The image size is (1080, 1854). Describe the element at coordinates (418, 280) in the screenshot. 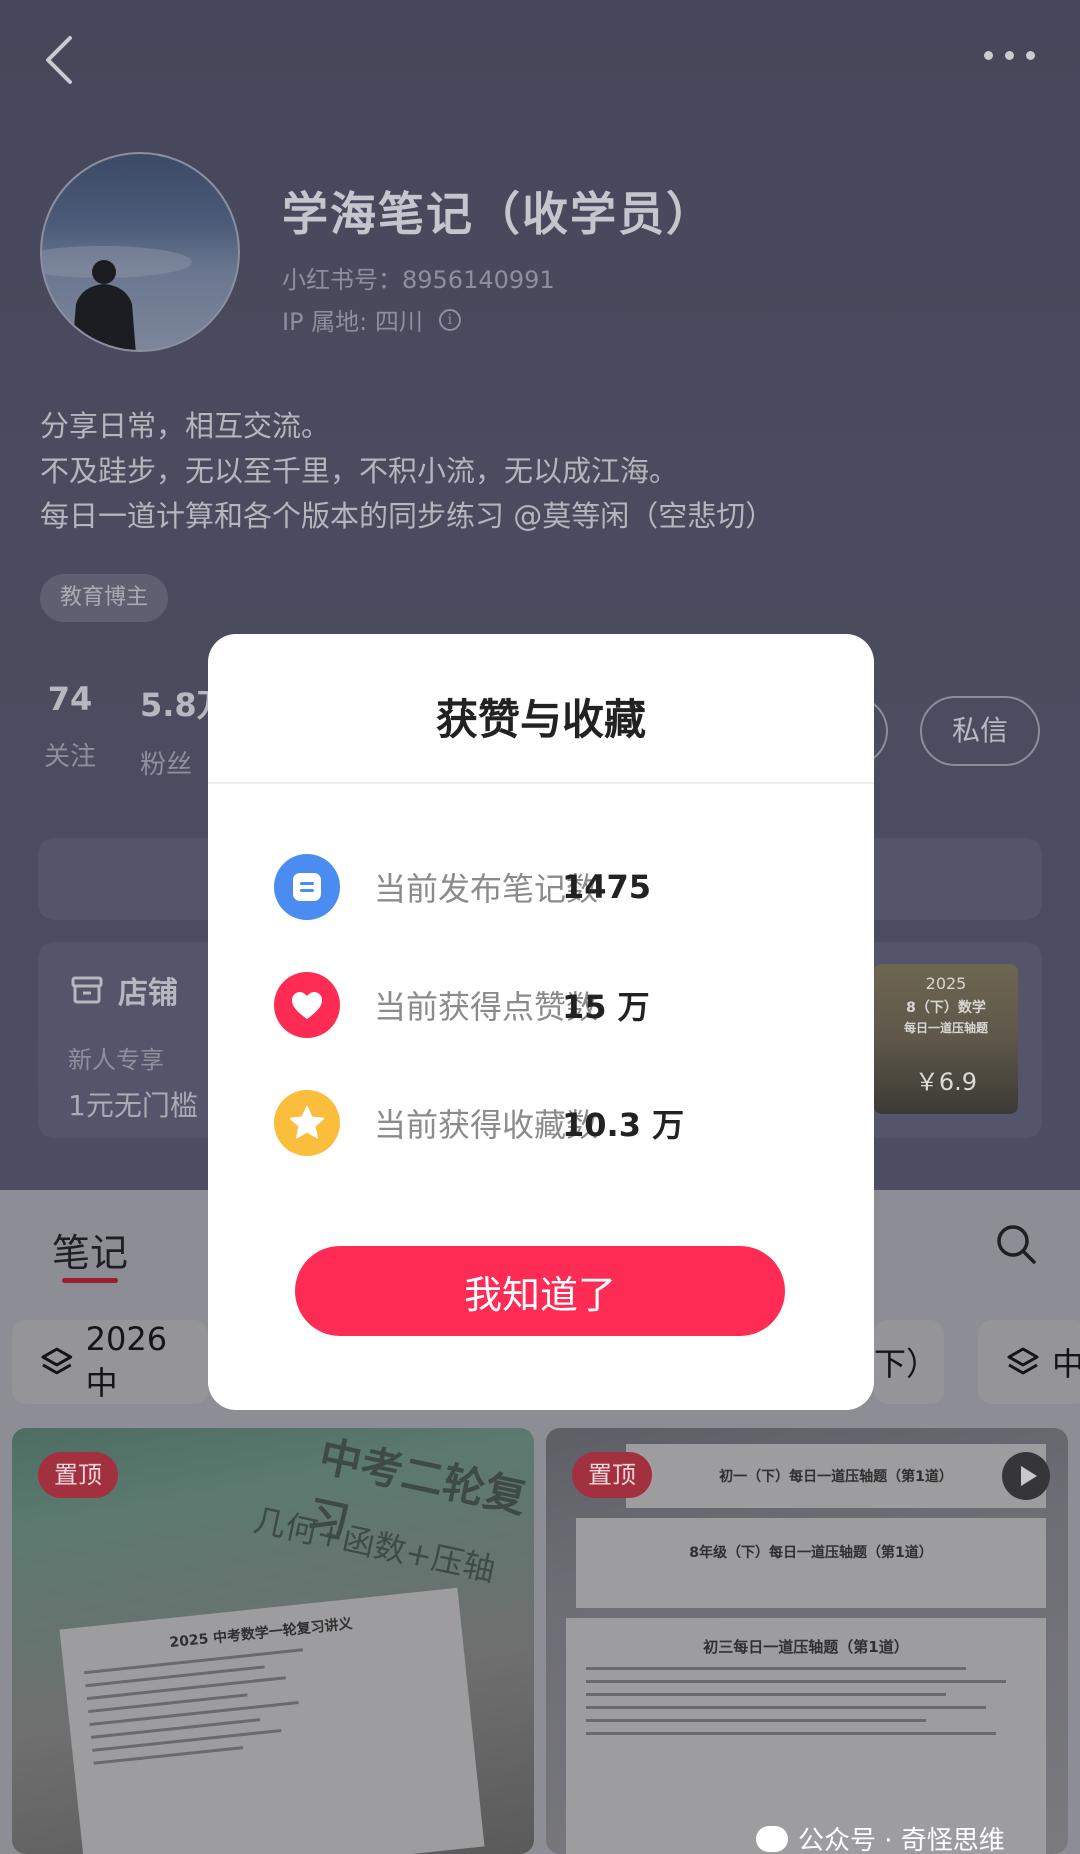

I see `profile-id: 小红书号：8956140991` at that location.